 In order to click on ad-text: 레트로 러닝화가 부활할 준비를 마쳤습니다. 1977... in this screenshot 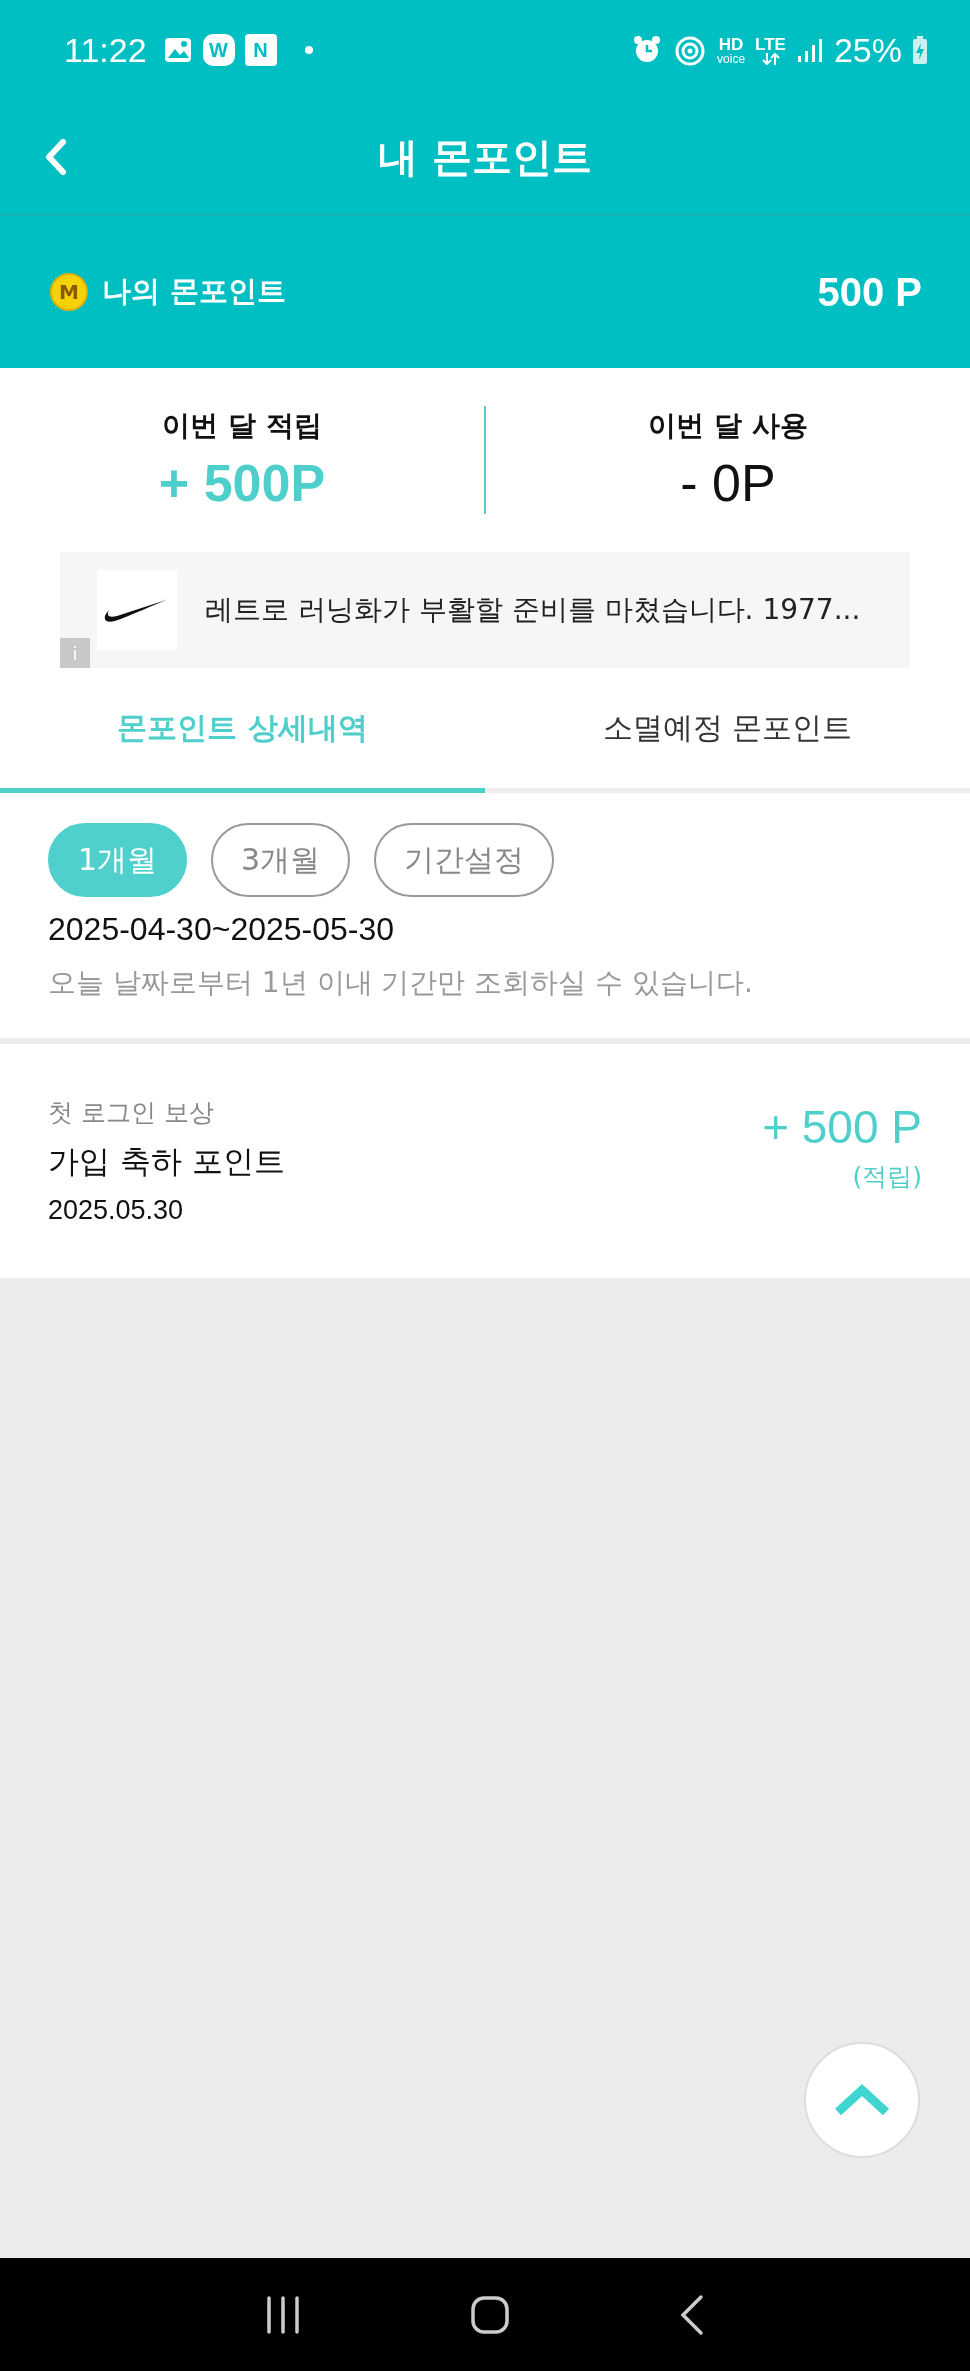, I will do `click(533, 610)`.